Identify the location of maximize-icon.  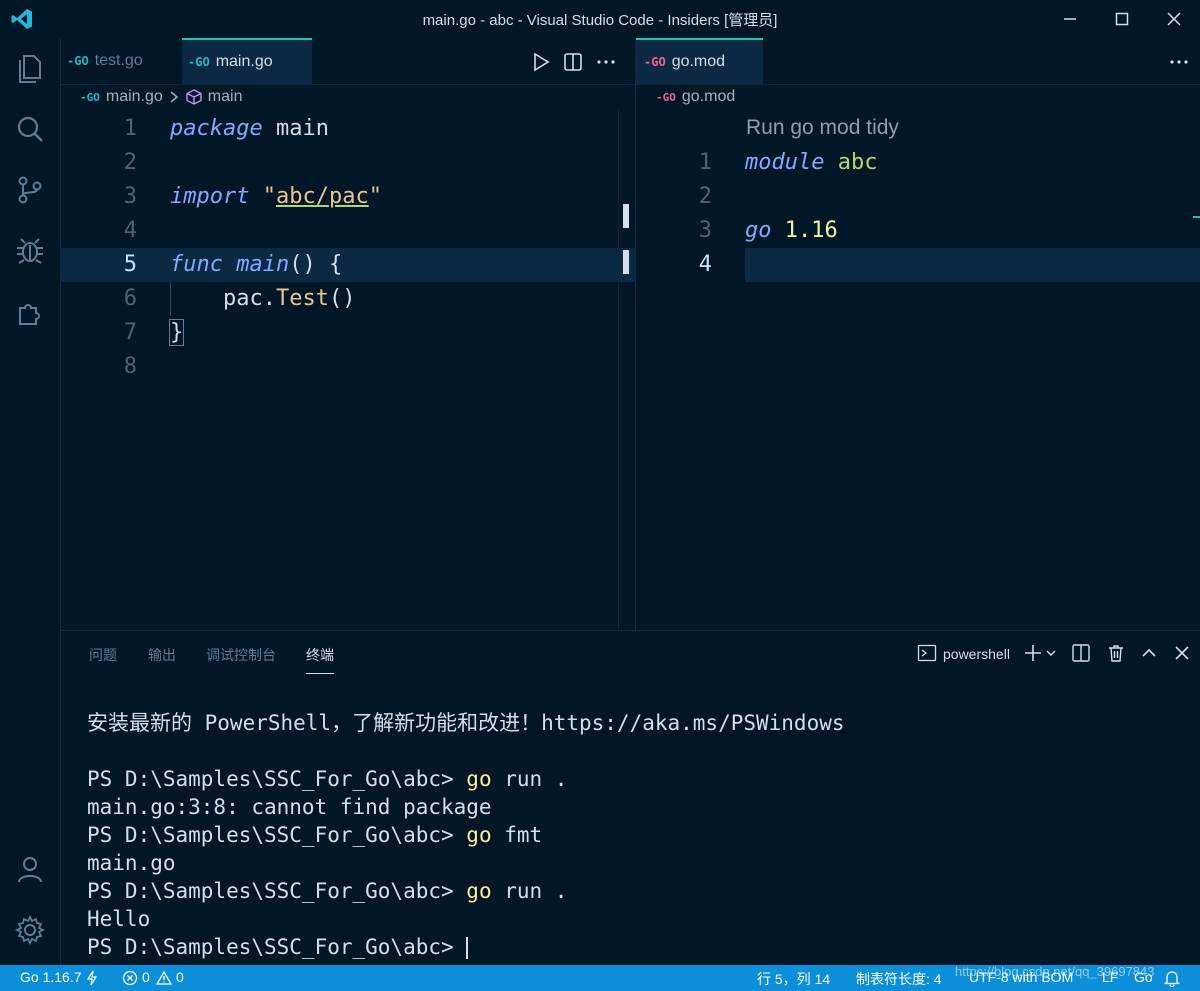
(1122, 19).